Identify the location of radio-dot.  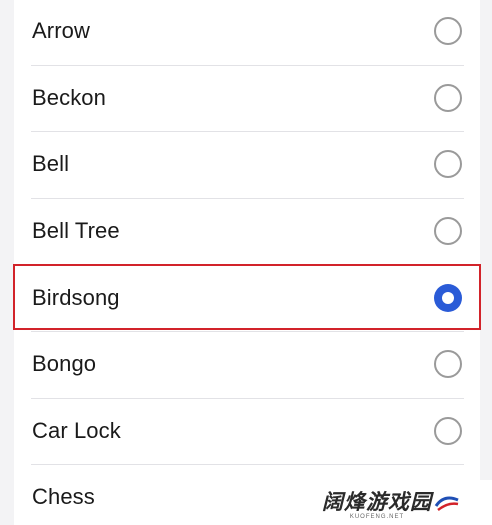
(448, 297).